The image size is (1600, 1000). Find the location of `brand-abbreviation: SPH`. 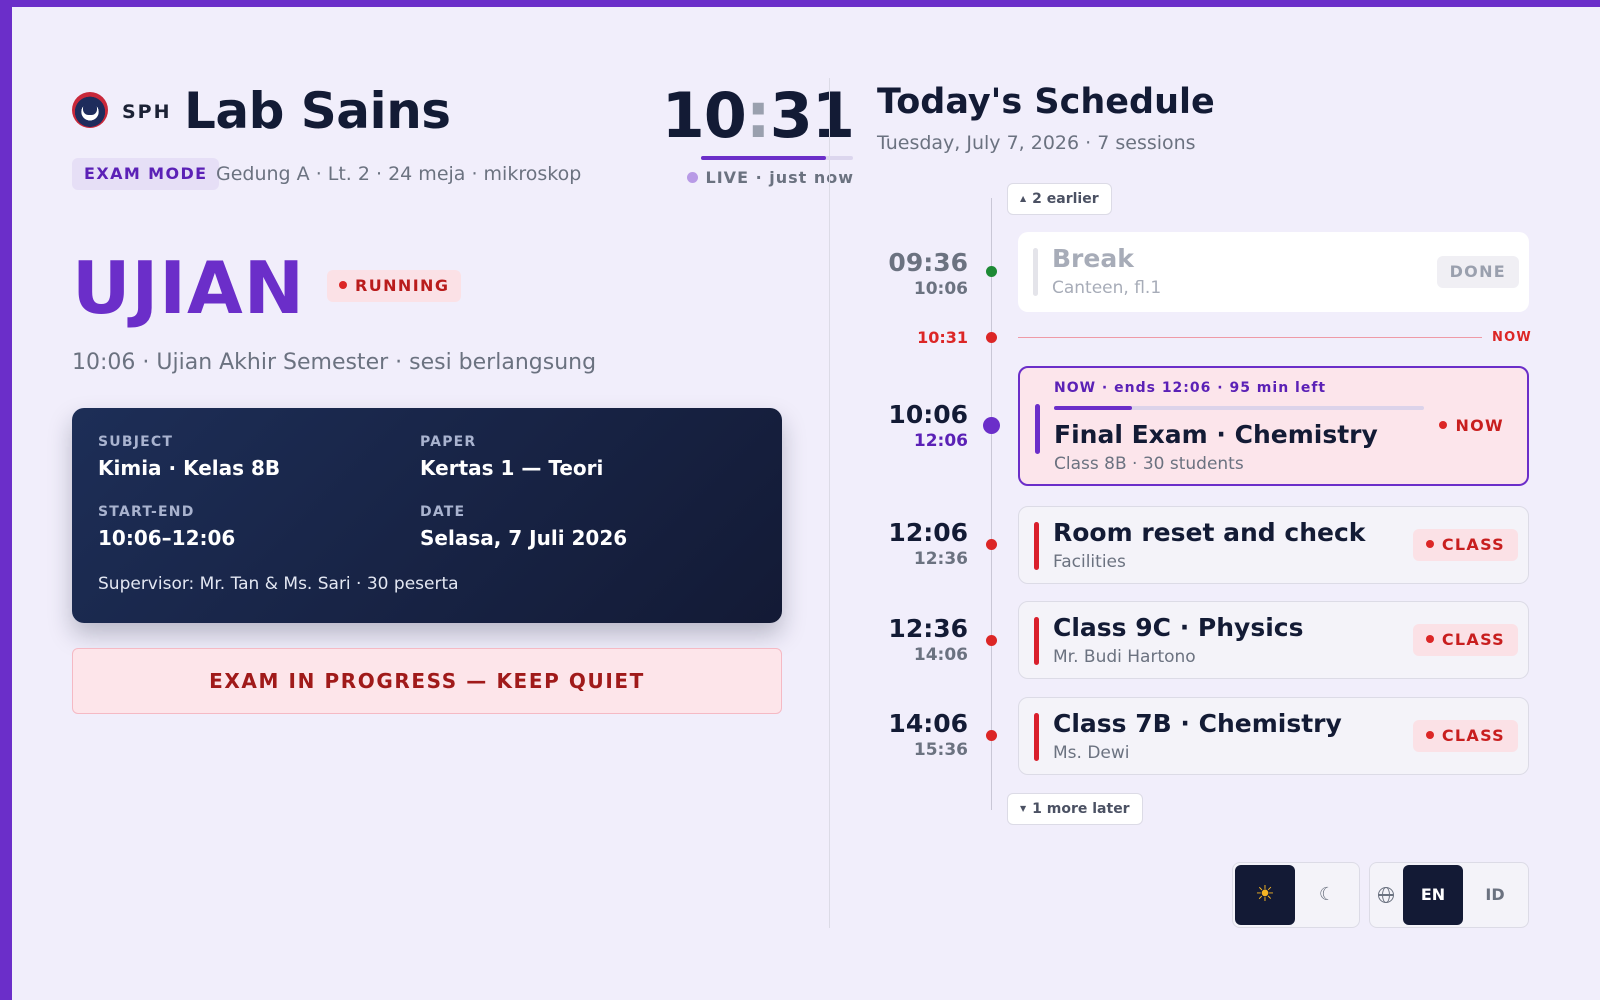

brand-abbreviation: SPH is located at coordinates (147, 112).